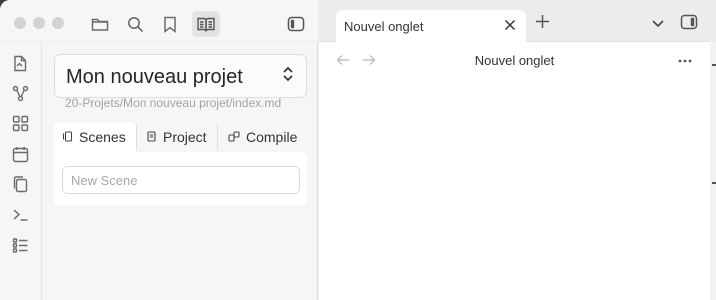 This screenshot has height=300, width=716. I want to click on bookmark-icon, so click(170, 24).